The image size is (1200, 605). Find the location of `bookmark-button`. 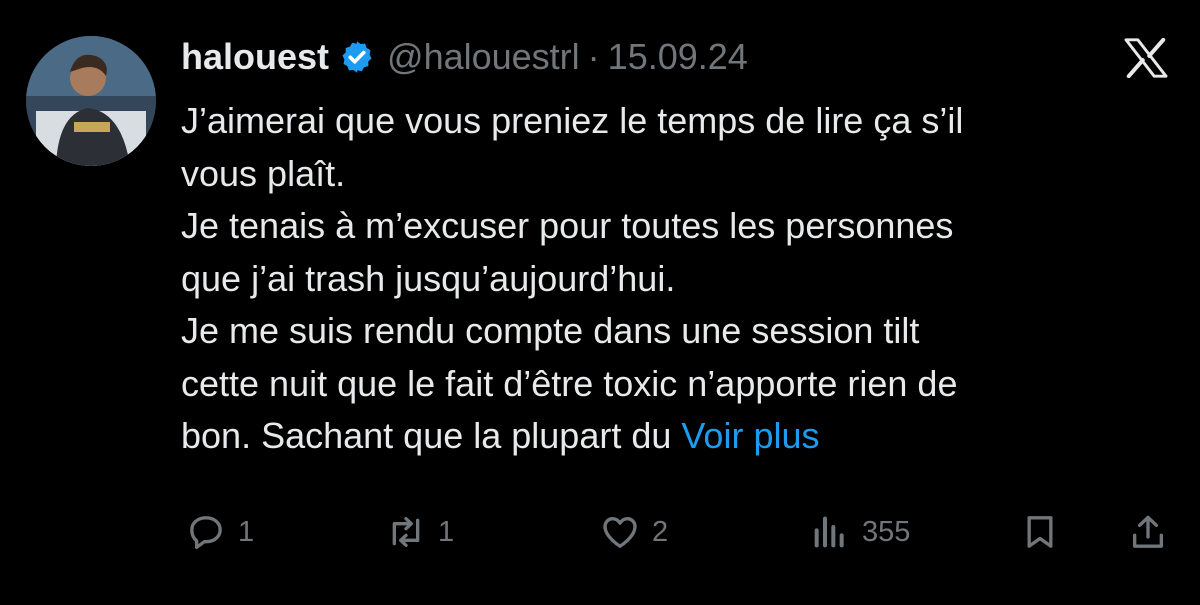

bookmark-button is located at coordinates (1040, 532).